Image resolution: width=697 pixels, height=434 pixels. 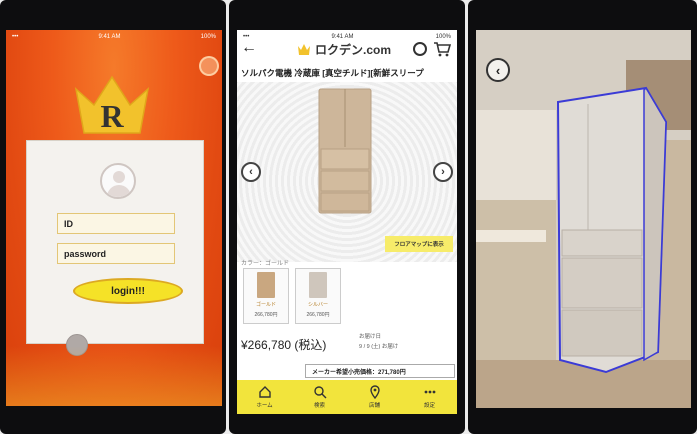 I want to click on swatch-gold: ゴールド 266,780円, so click(x=266, y=296).